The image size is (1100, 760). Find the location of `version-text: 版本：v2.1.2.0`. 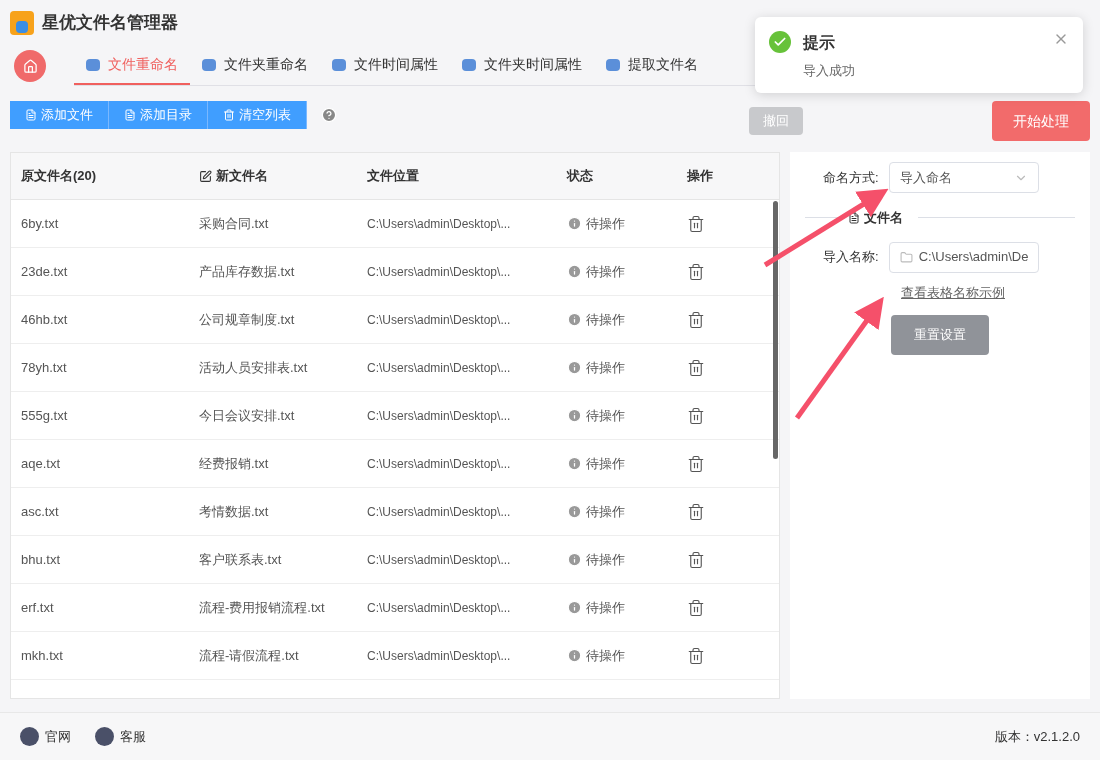

version-text: 版本：v2.1.2.0 is located at coordinates (1037, 736).